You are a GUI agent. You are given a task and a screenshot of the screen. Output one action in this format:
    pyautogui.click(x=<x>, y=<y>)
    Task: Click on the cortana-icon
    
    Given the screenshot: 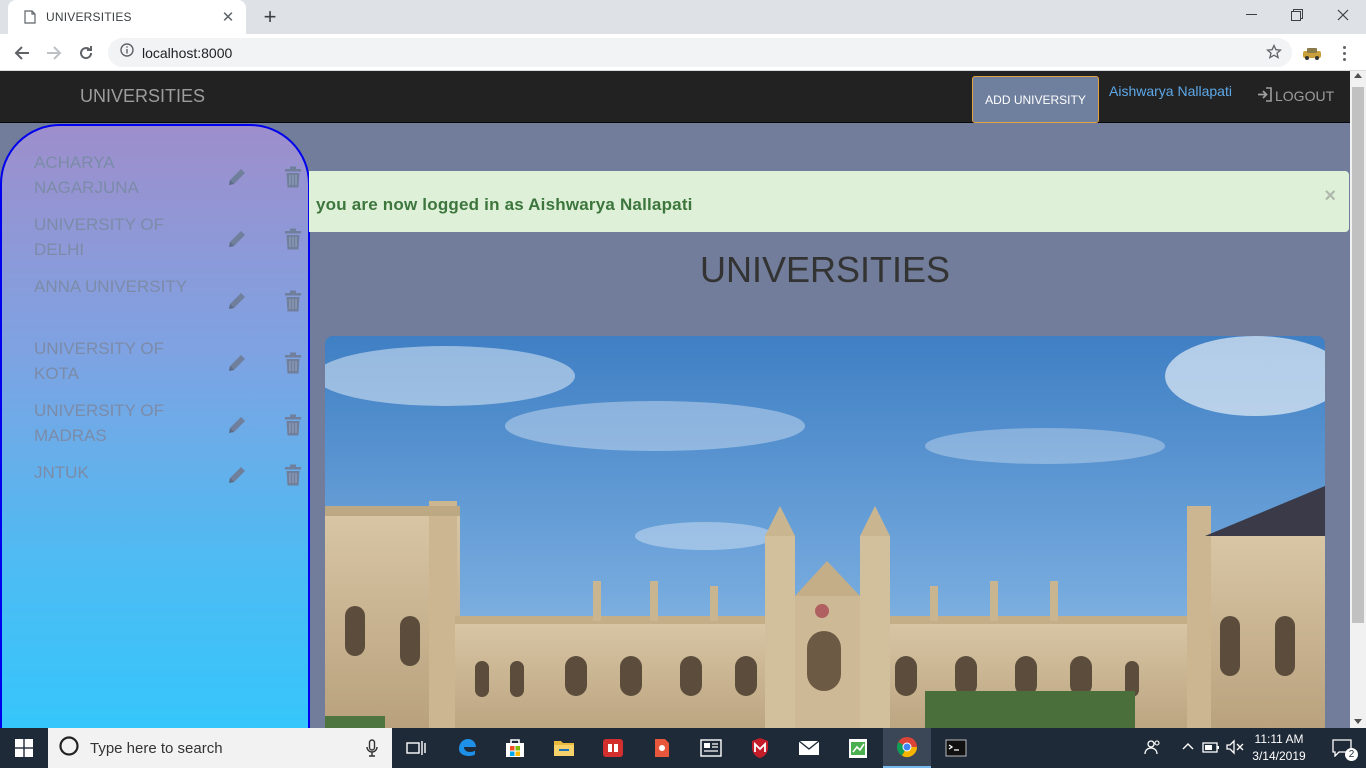 What is the action you would take?
    pyautogui.click(x=69, y=748)
    